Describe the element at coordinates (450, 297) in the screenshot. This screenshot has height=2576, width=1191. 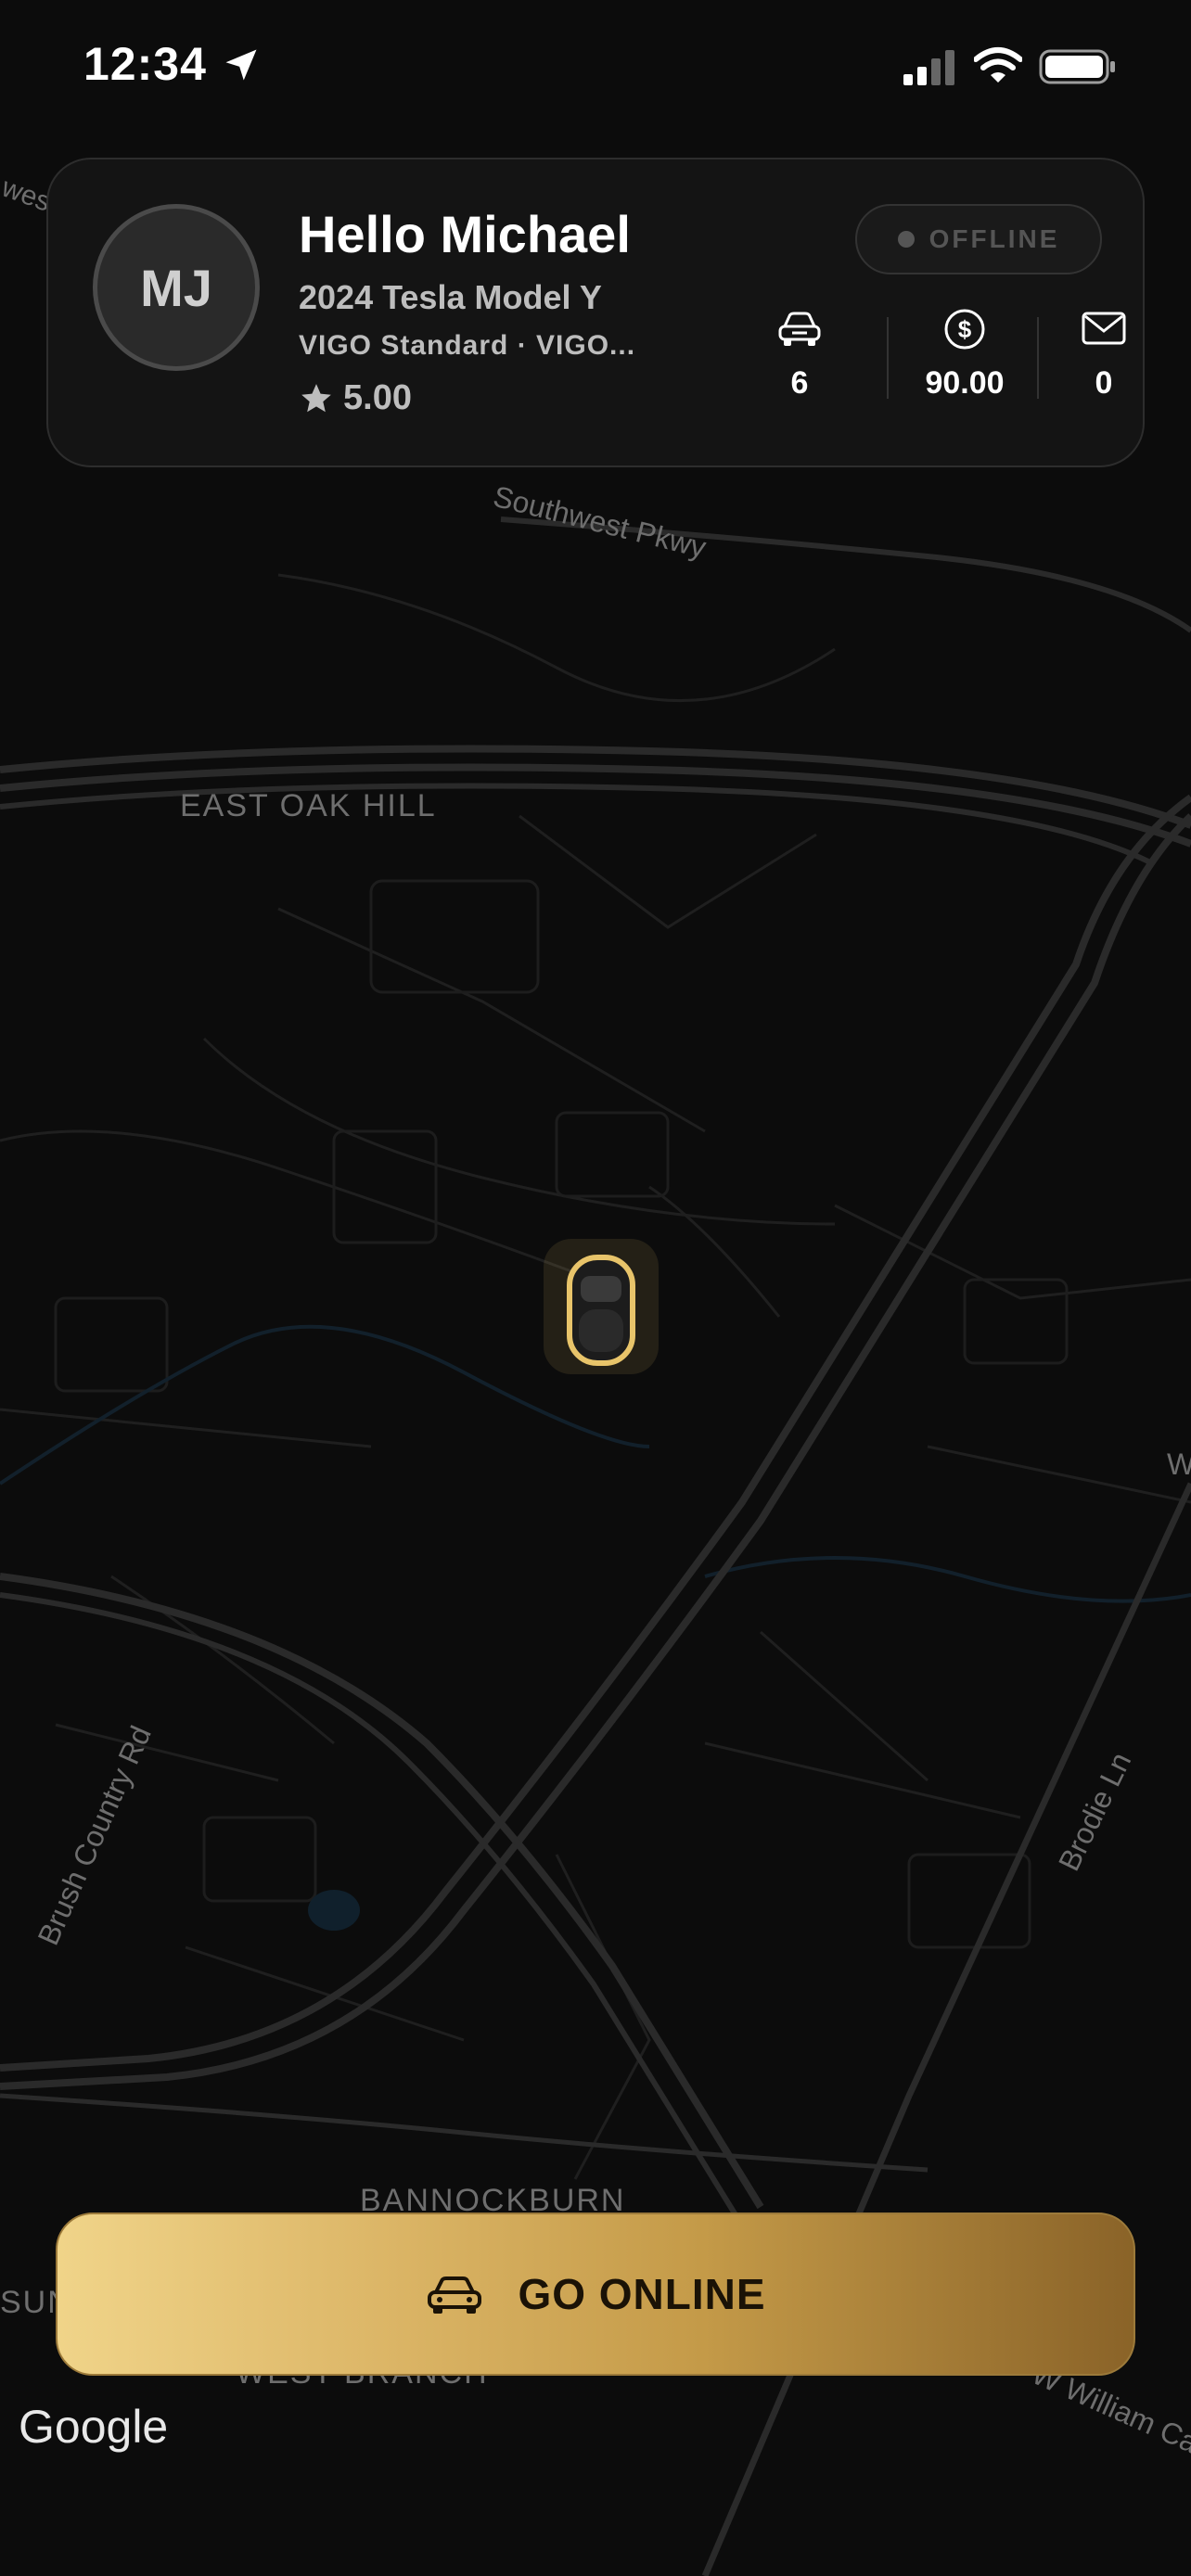
I see `vehicle-name: 2024 Tesla Model Y` at that location.